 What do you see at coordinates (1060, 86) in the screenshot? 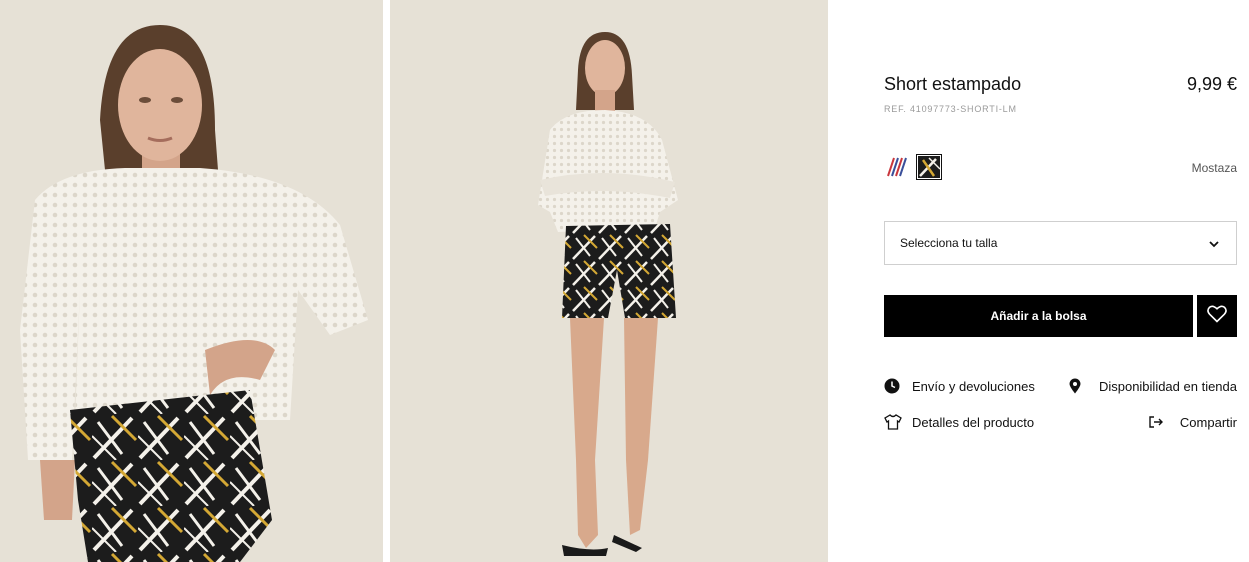
I see `title-row: Short estampado 9,99 €` at bounding box center [1060, 86].